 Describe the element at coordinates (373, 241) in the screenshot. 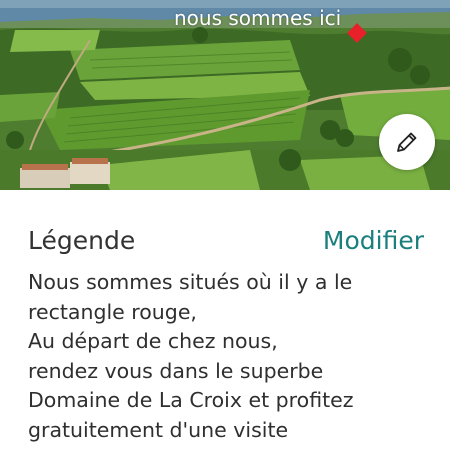

I see `modify-button: Modifier` at that location.